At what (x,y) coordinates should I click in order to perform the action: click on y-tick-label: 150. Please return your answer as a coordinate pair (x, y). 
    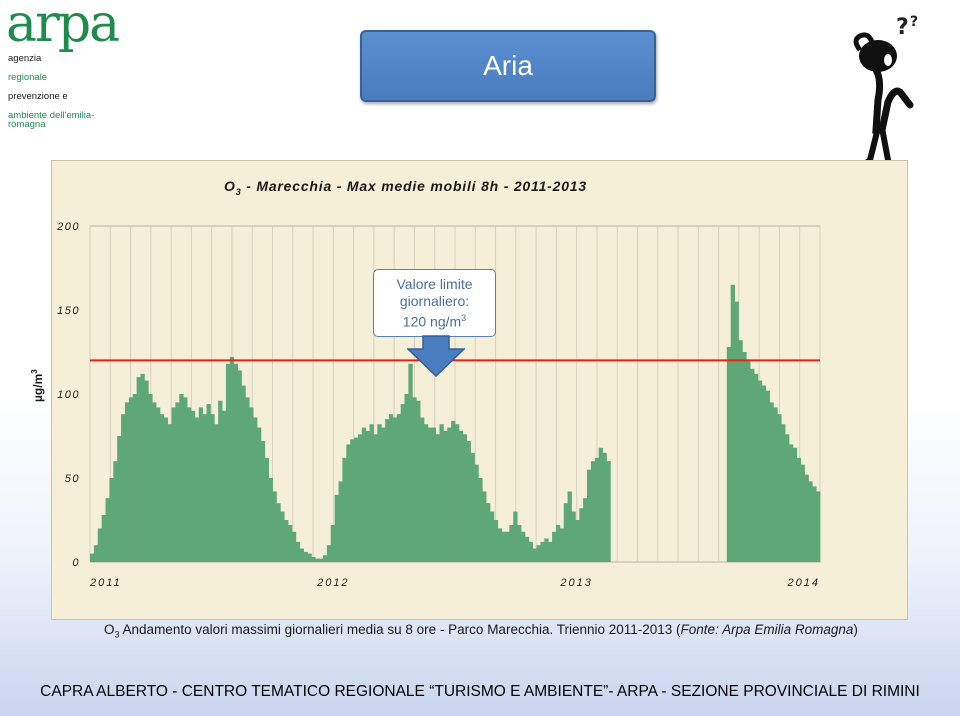
    Looking at the image, I should click on (68, 311).